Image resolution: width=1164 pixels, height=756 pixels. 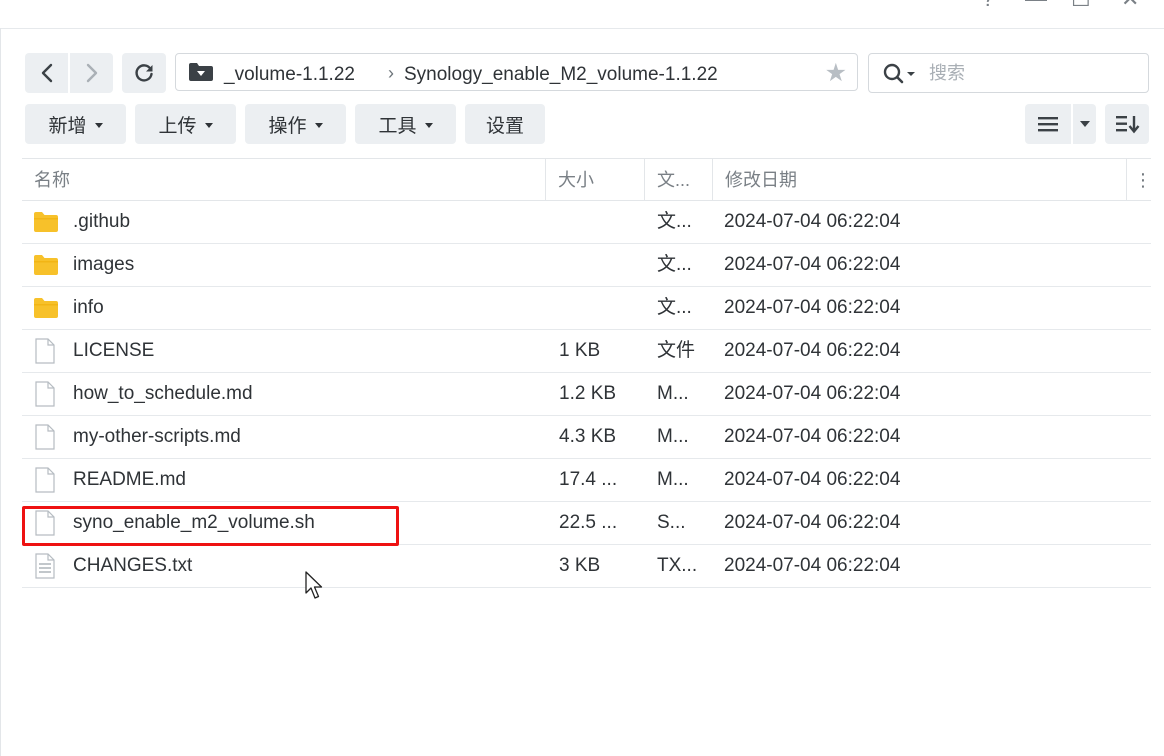 What do you see at coordinates (586, 222) in the screenshot?
I see `table-row: .github 文... 2024-07-04 06:22:04` at bounding box center [586, 222].